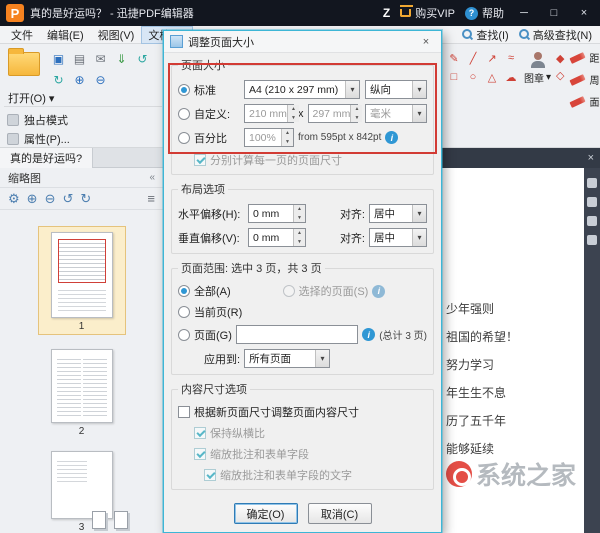  What do you see at coordinates (58, 79) in the screenshot?
I see `redo-icon: ↻` at bounding box center [58, 79].